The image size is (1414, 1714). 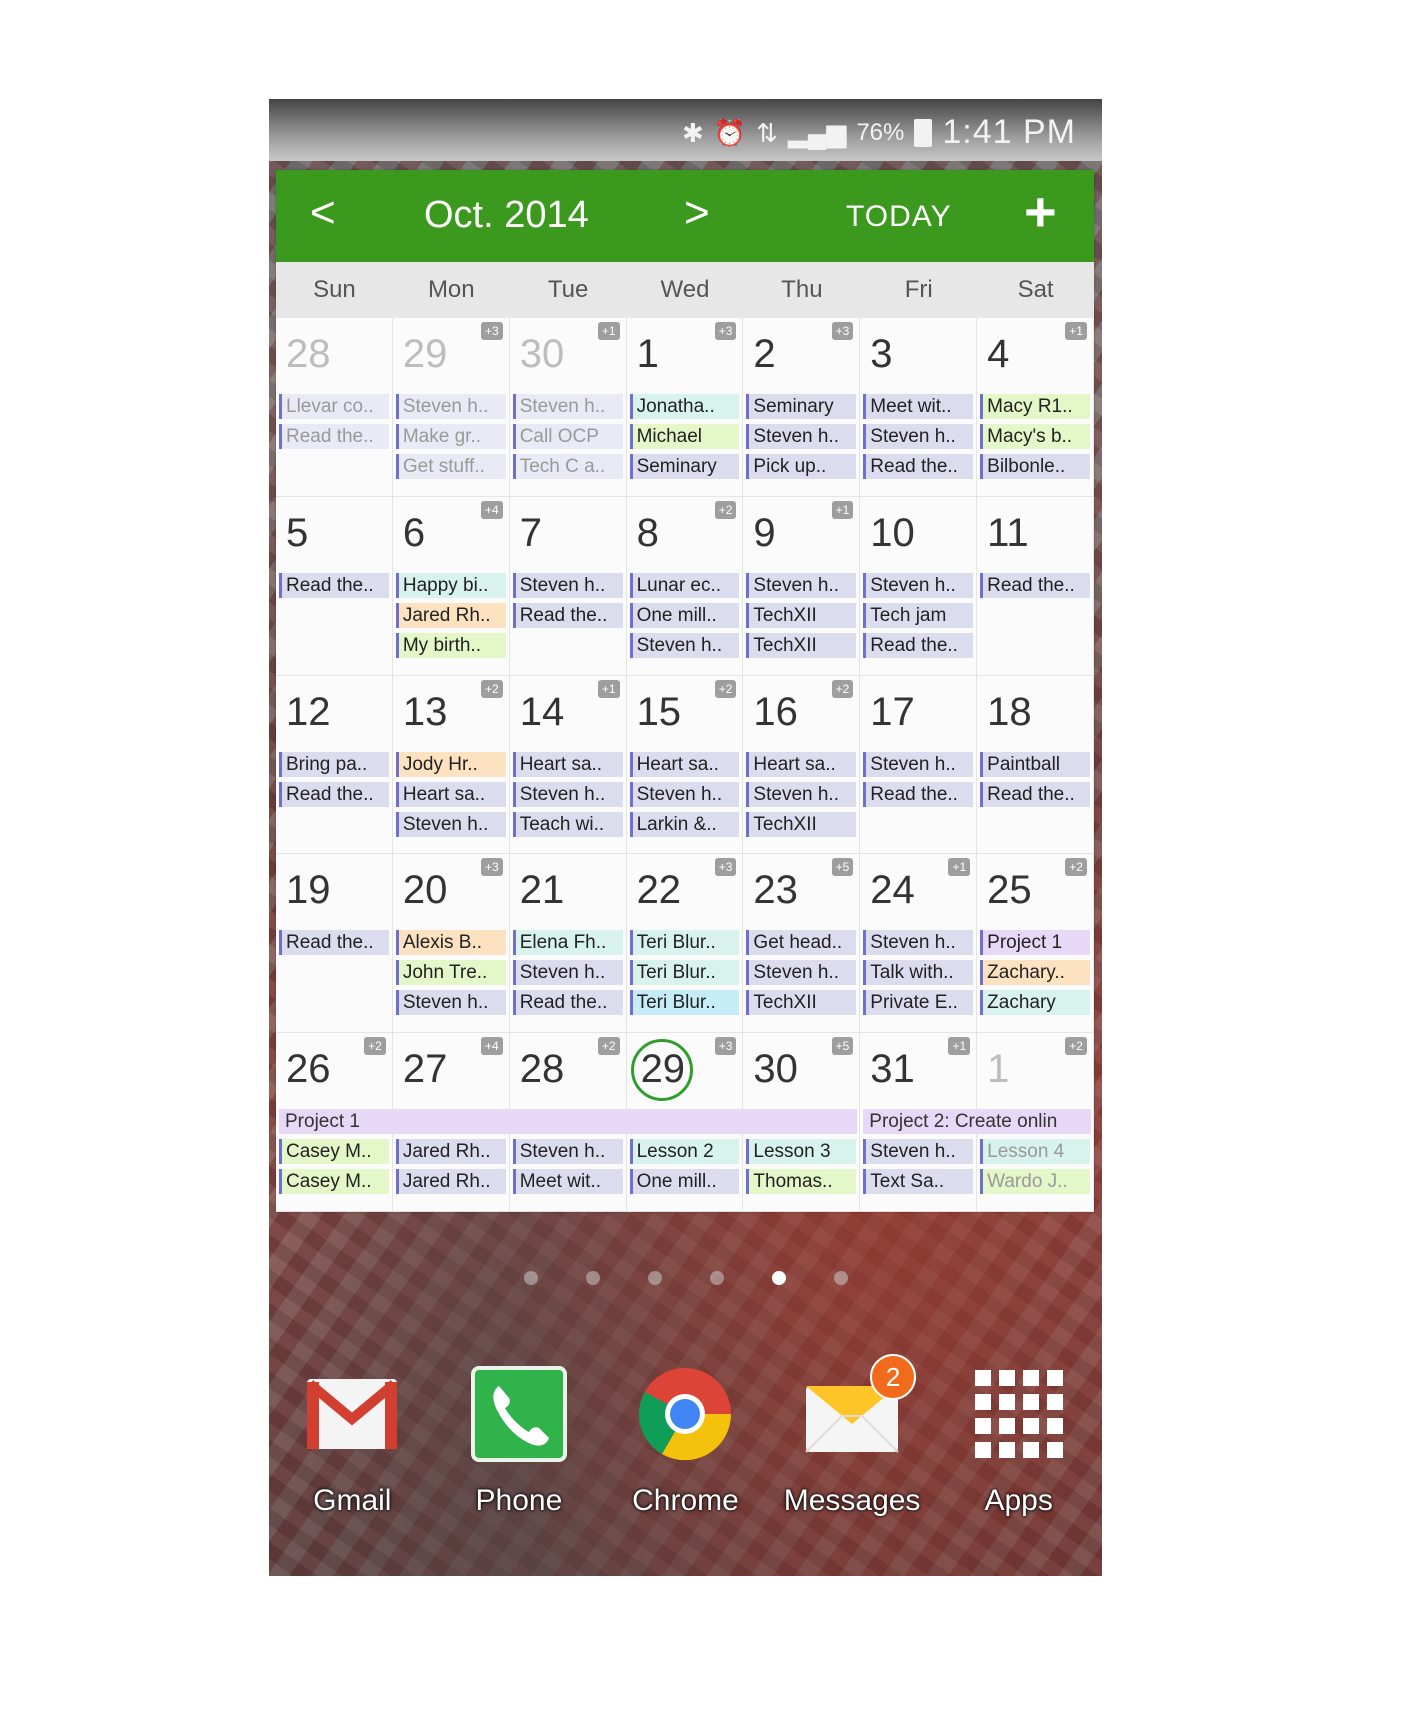 I want to click on day-cell: 2 +3 Seminary Steven h.. Pick up.., so click(x=802, y=407).